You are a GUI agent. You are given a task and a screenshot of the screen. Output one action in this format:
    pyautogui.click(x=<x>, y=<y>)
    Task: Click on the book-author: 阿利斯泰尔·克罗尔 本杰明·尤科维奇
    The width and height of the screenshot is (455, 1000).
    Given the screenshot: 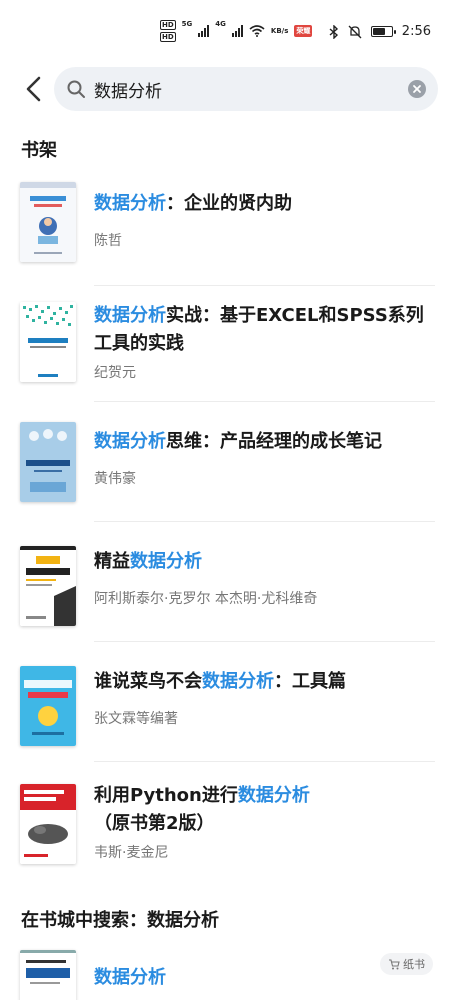 What is the action you would take?
    pyautogui.click(x=206, y=599)
    